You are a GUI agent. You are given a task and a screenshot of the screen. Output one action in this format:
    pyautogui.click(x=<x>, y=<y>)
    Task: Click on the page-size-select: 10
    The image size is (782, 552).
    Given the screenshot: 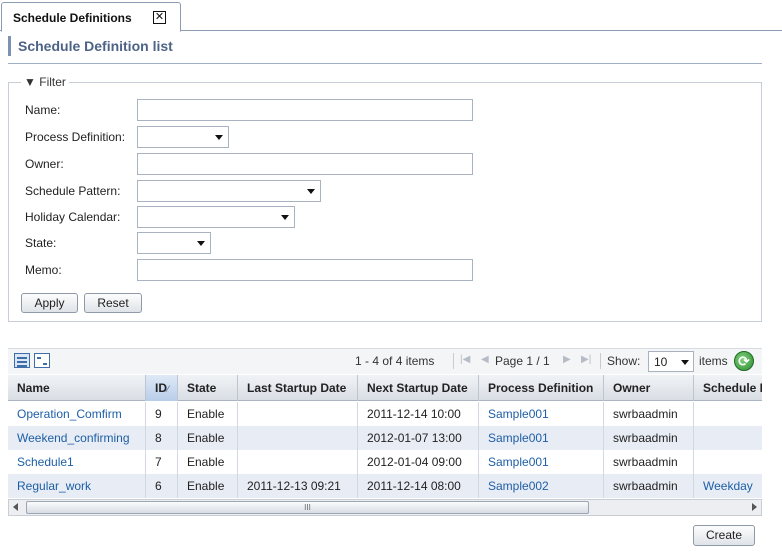 What is the action you would take?
    pyautogui.click(x=671, y=361)
    